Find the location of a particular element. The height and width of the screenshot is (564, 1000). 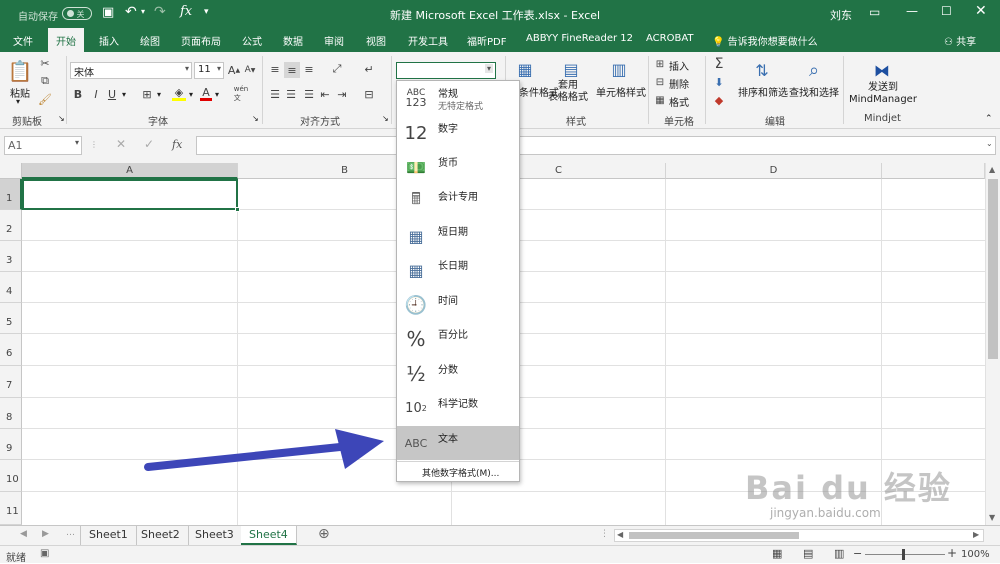

align-top-icon: ≡ is located at coordinates (275, 69).